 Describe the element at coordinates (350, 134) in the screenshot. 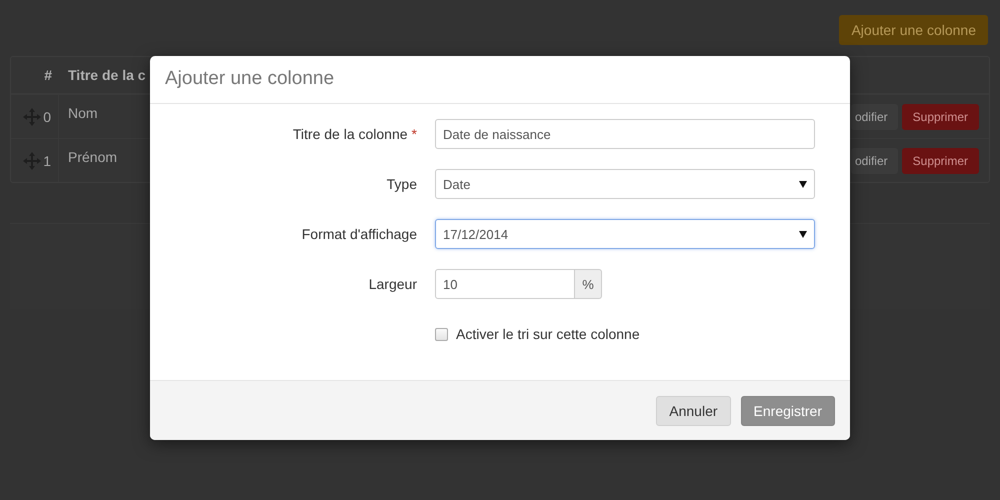

I see `field-label: Titre de la colonne` at that location.